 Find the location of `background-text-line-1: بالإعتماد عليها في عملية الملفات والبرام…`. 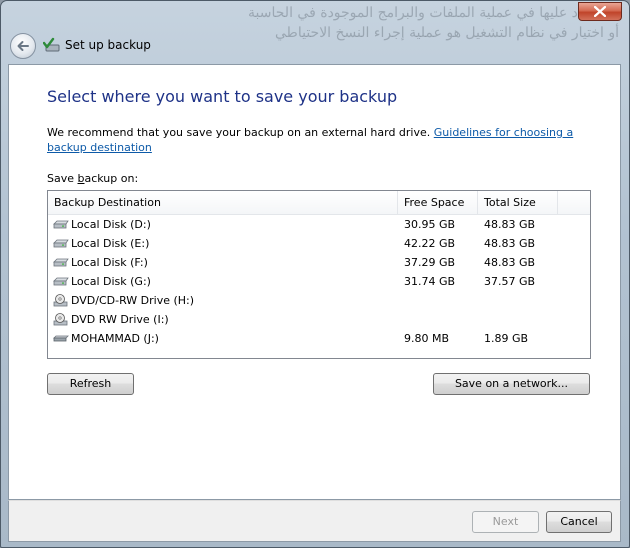

background-text-line-1: بالإعتماد عليها في عملية الملفات والبرام… is located at coordinates (433, 13).